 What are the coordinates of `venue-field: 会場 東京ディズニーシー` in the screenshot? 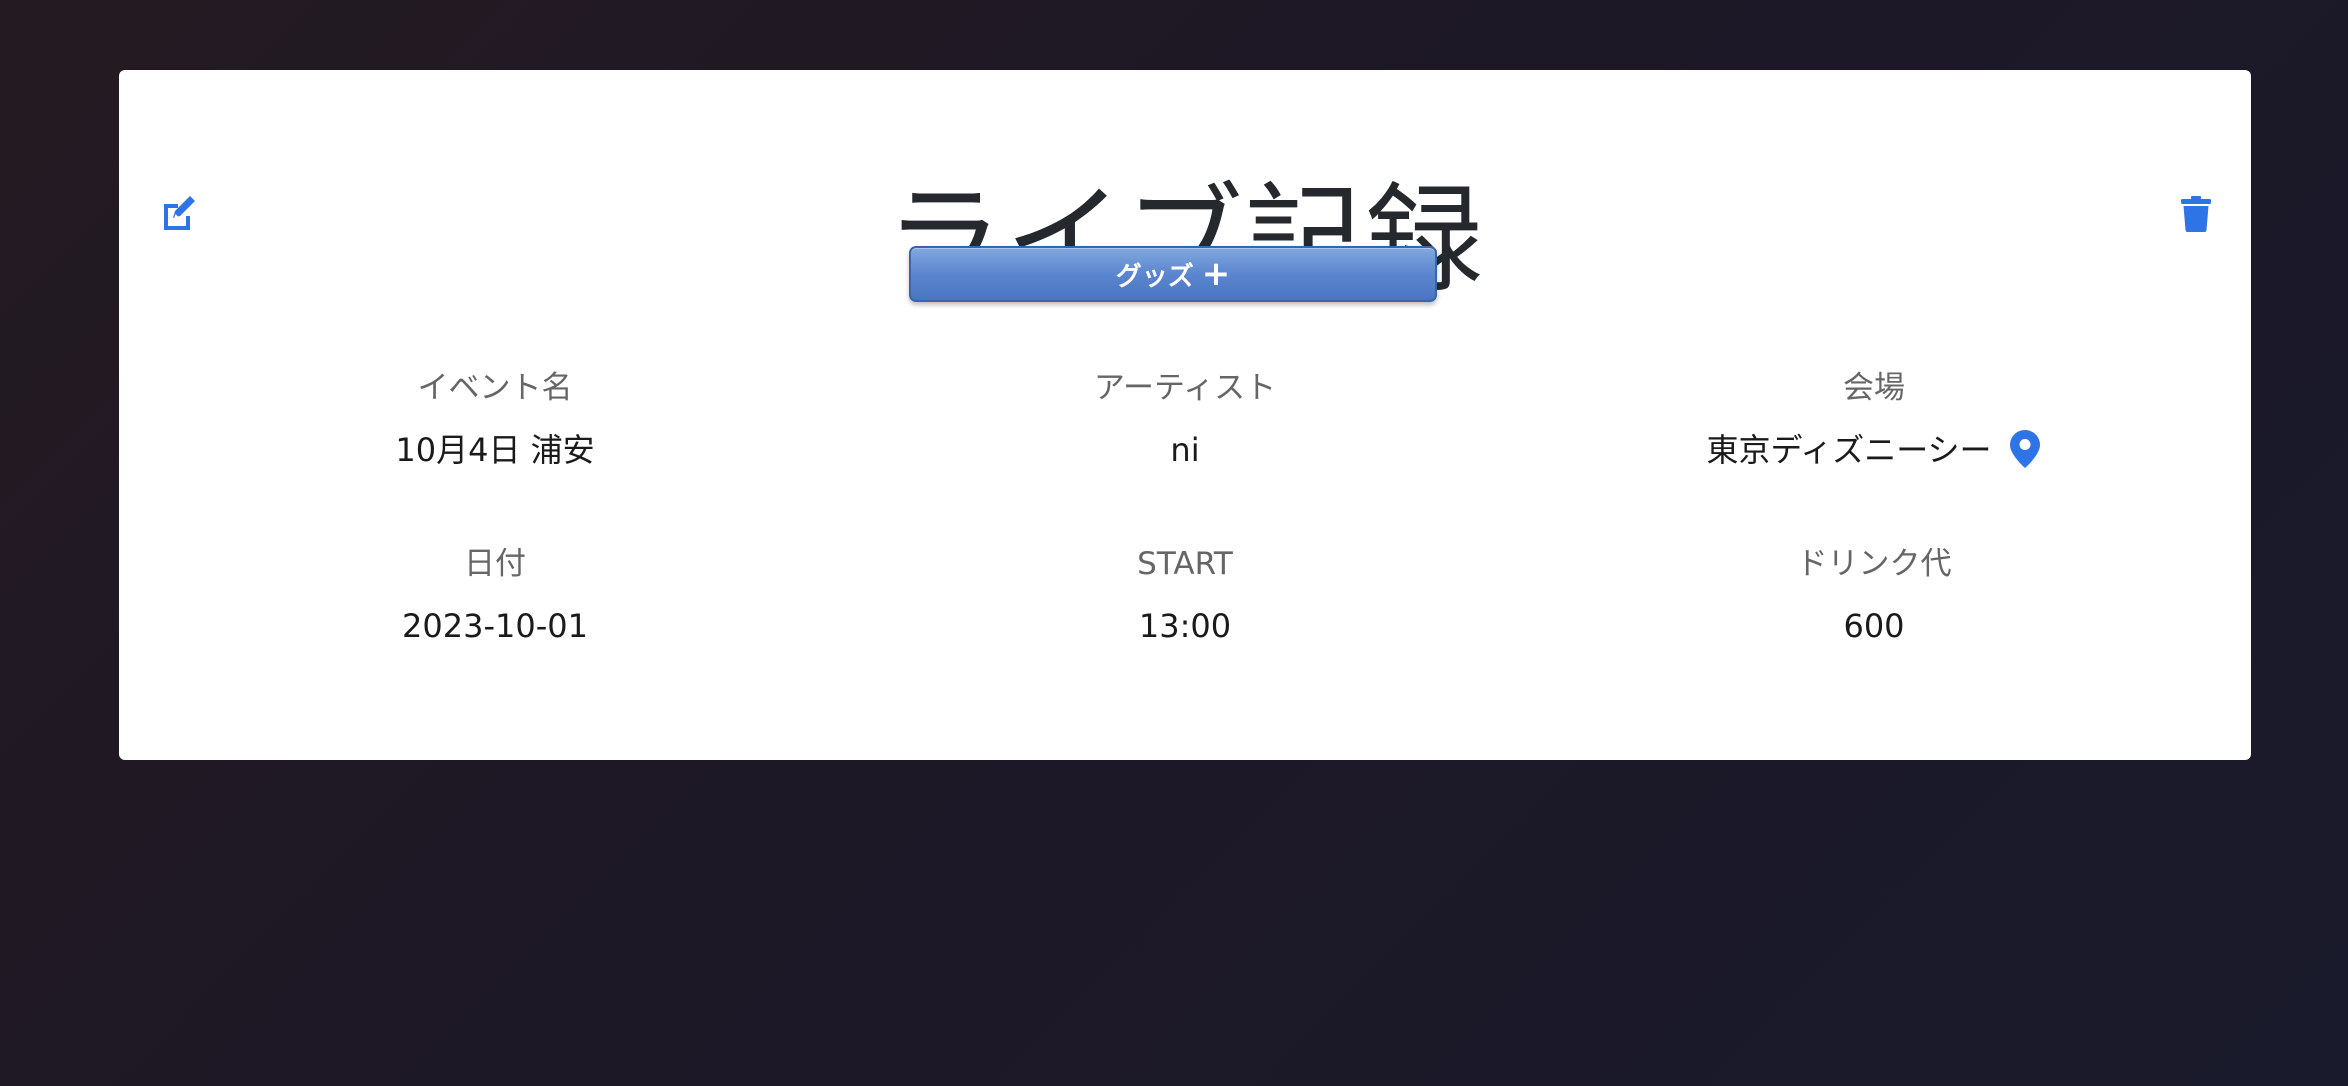 It's located at (1874, 420).